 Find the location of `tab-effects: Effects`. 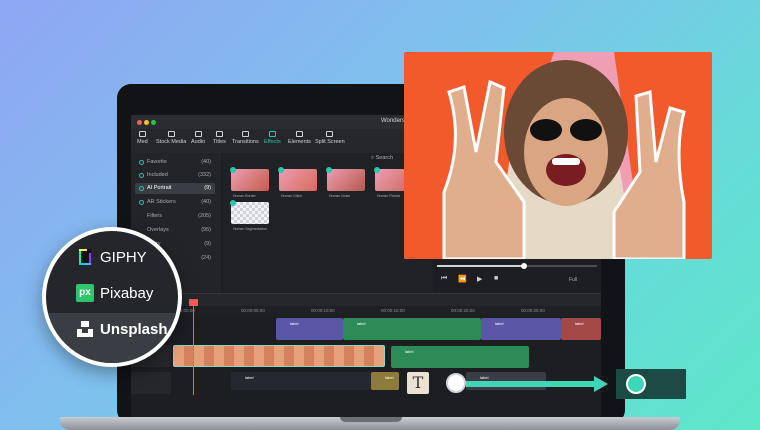

tab-effects: Effects is located at coordinates (272, 138).